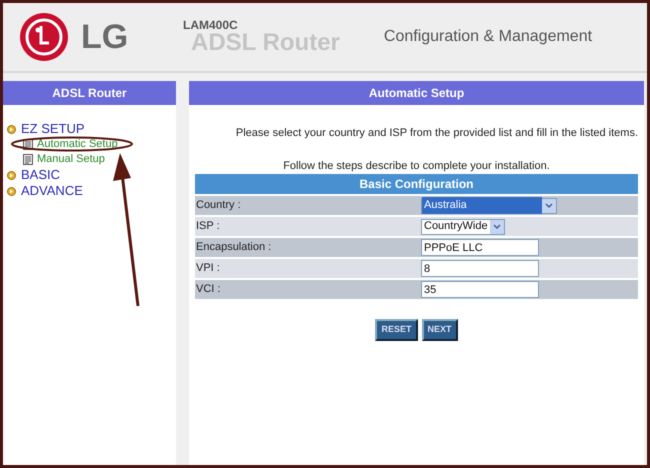  What do you see at coordinates (416, 184) in the screenshot?
I see `form-title: Basic Configuration` at bounding box center [416, 184].